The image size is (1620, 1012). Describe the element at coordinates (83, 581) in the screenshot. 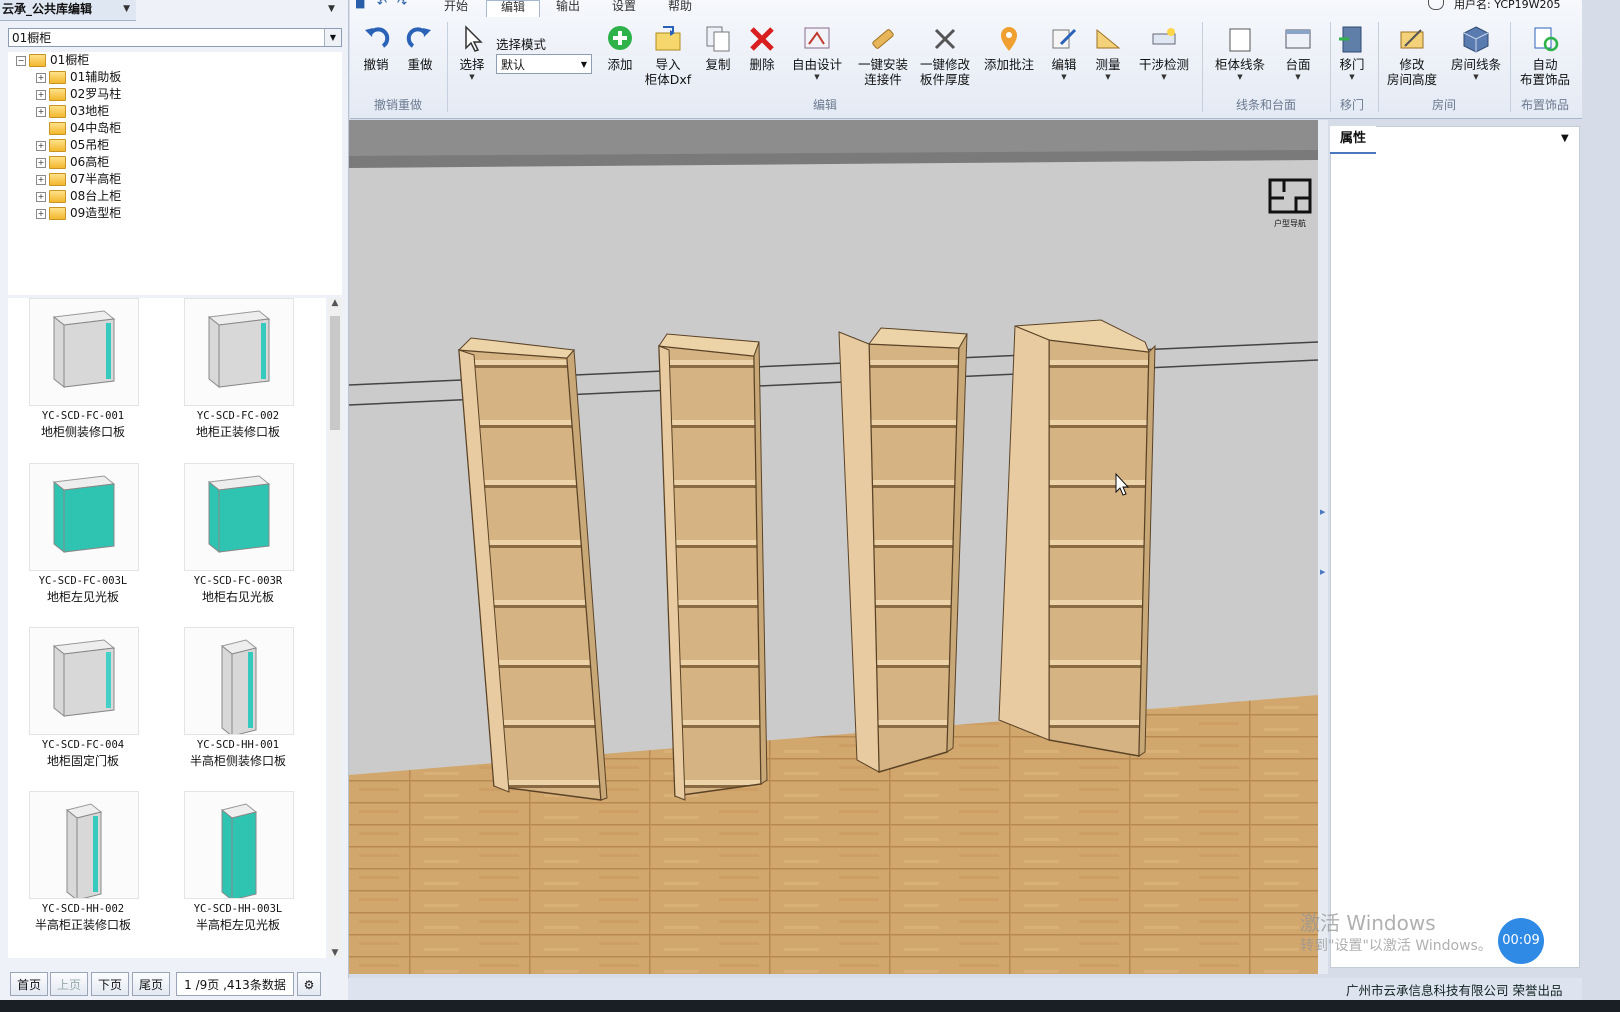

I see `item-code: YC-SCD-FC-003L` at that location.